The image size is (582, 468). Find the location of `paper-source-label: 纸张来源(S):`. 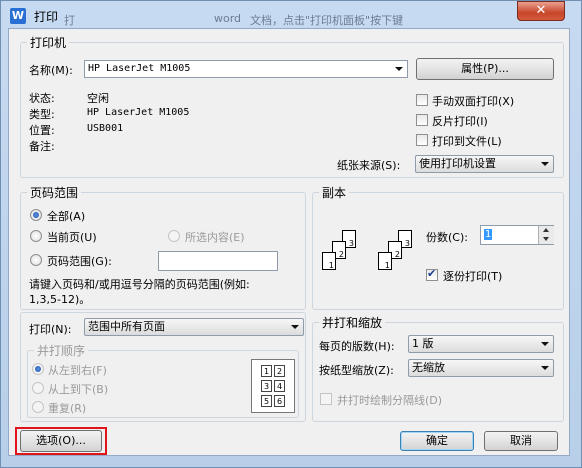

paper-source-label: 纸张来源(S): is located at coordinates (369, 165).